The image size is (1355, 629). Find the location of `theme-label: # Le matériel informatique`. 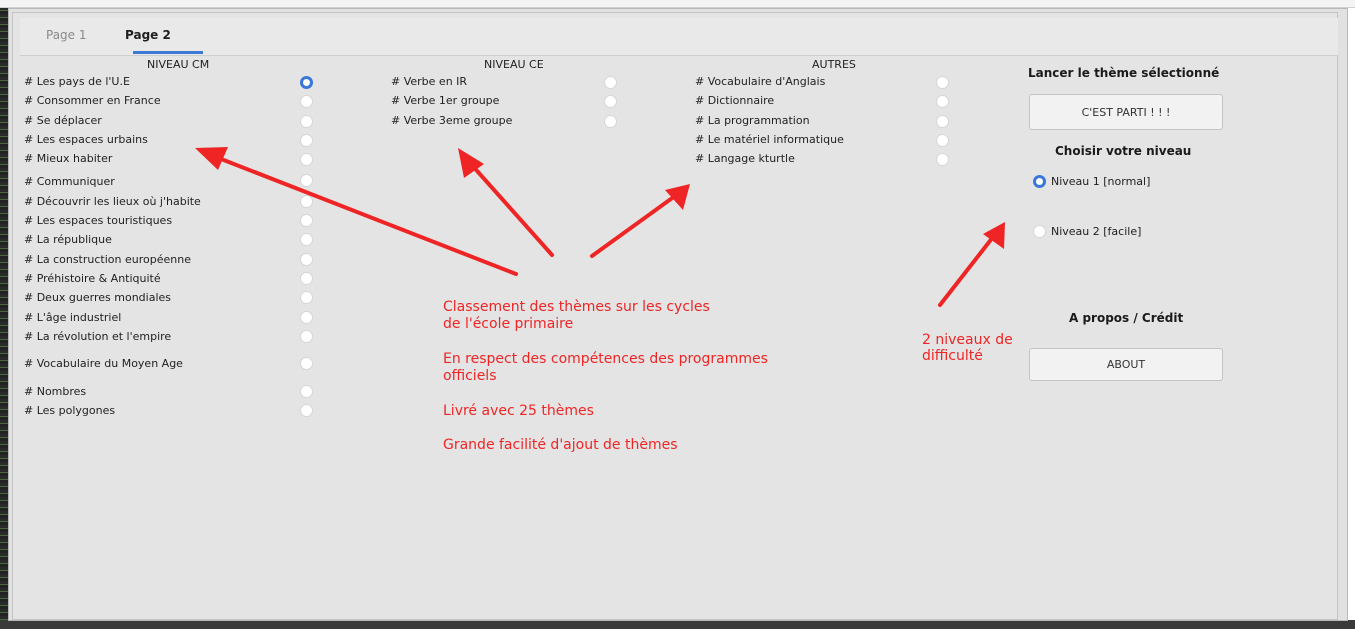

theme-label: # Le matériel informatique is located at coordinates (769, 139).